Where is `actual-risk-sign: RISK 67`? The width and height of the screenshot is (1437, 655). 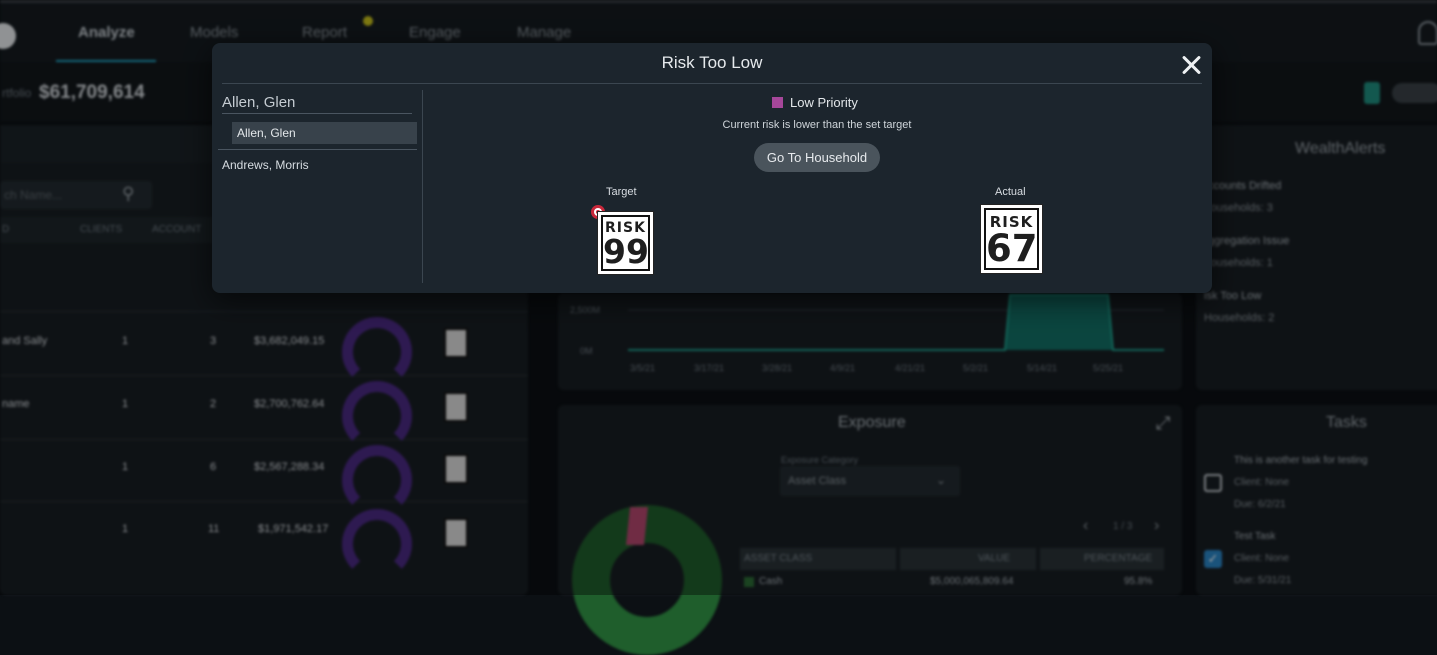
actual-risk-sign: RISK 67 is located at coordinates (1011, 239).